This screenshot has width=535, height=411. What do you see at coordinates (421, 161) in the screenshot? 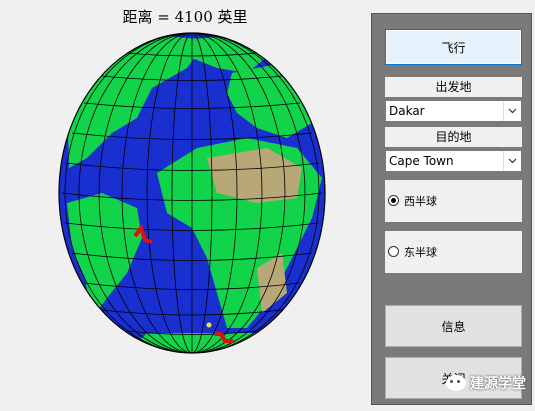
I see `destination-select-value: Cape Town` at bounding box center [421, 161].